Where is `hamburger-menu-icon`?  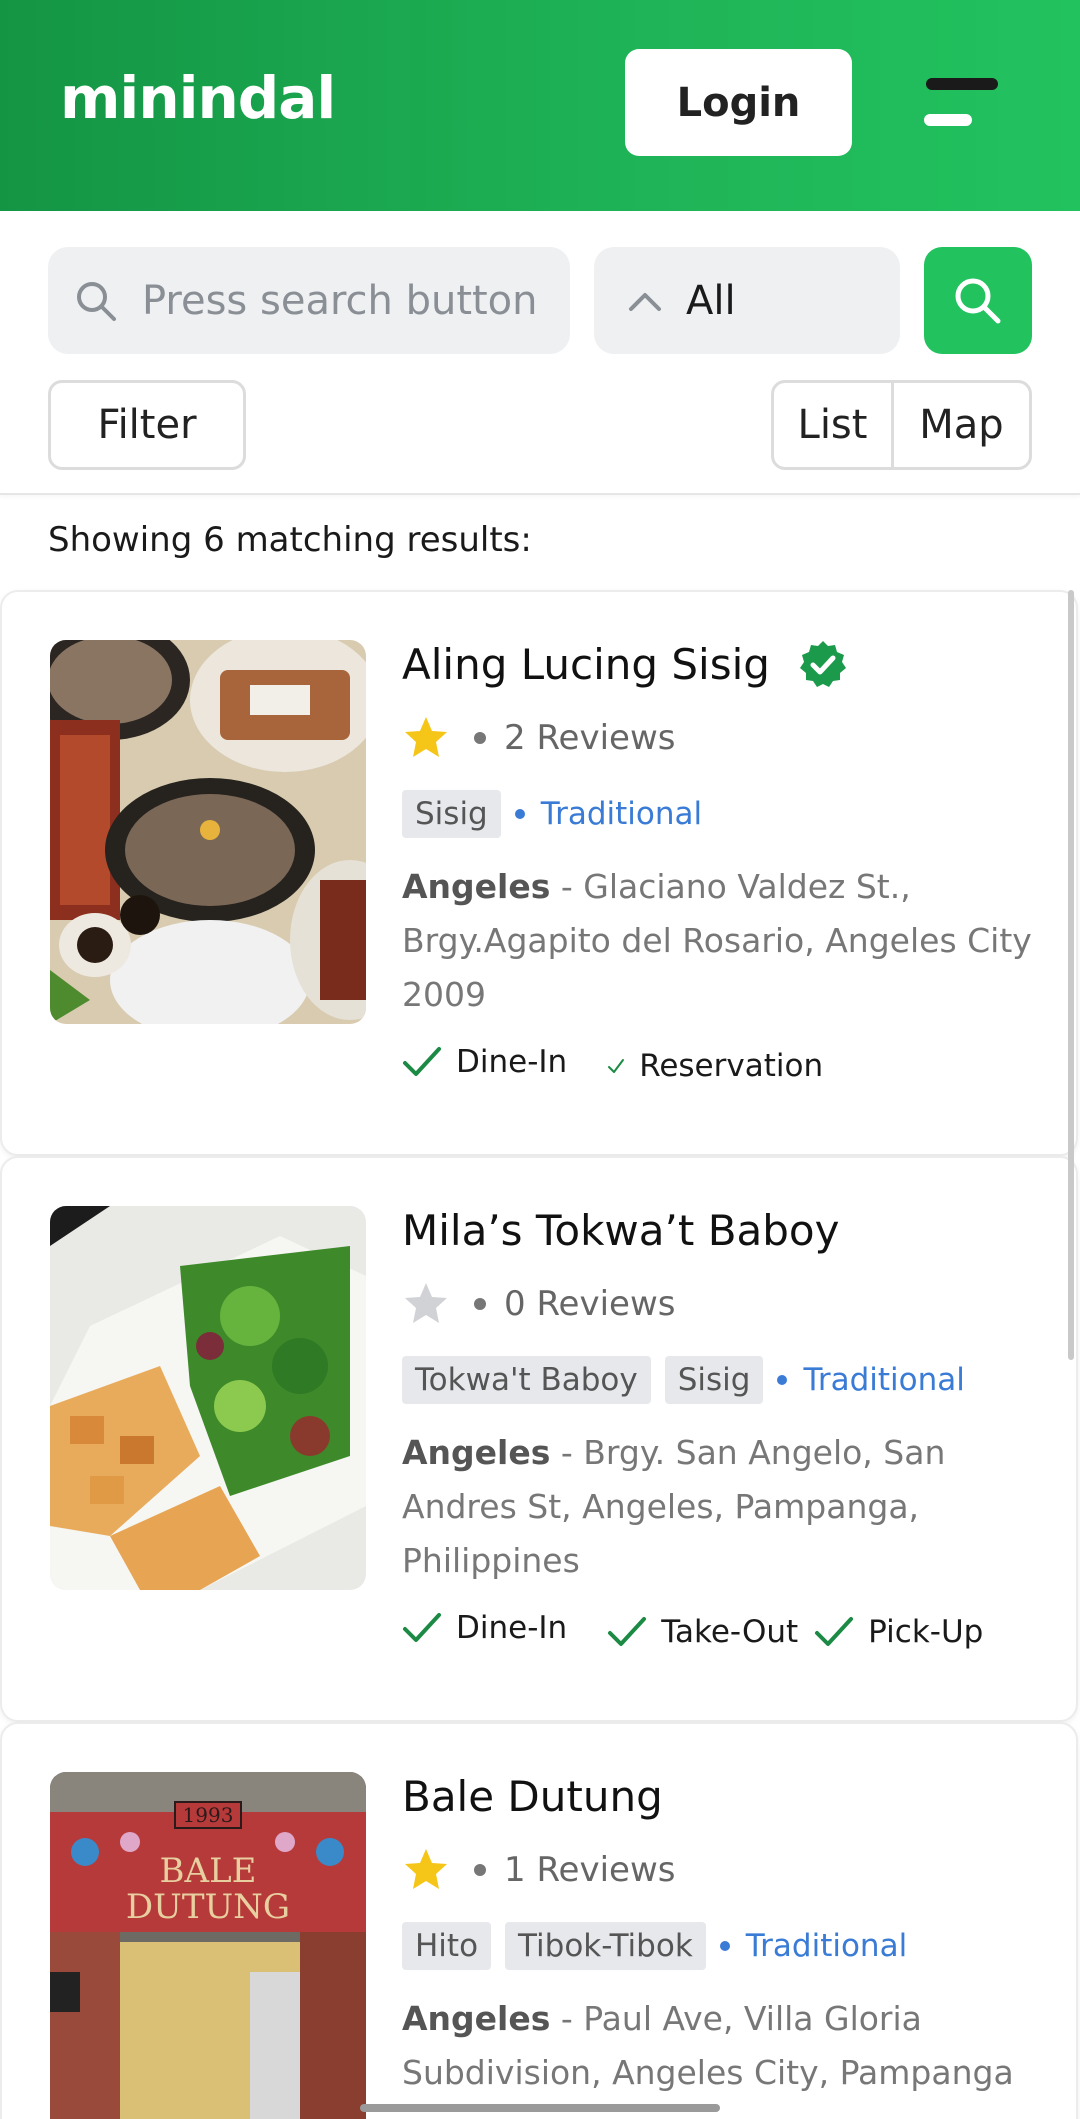 hamburger-menu-icon is located at coordinates (960, 104).